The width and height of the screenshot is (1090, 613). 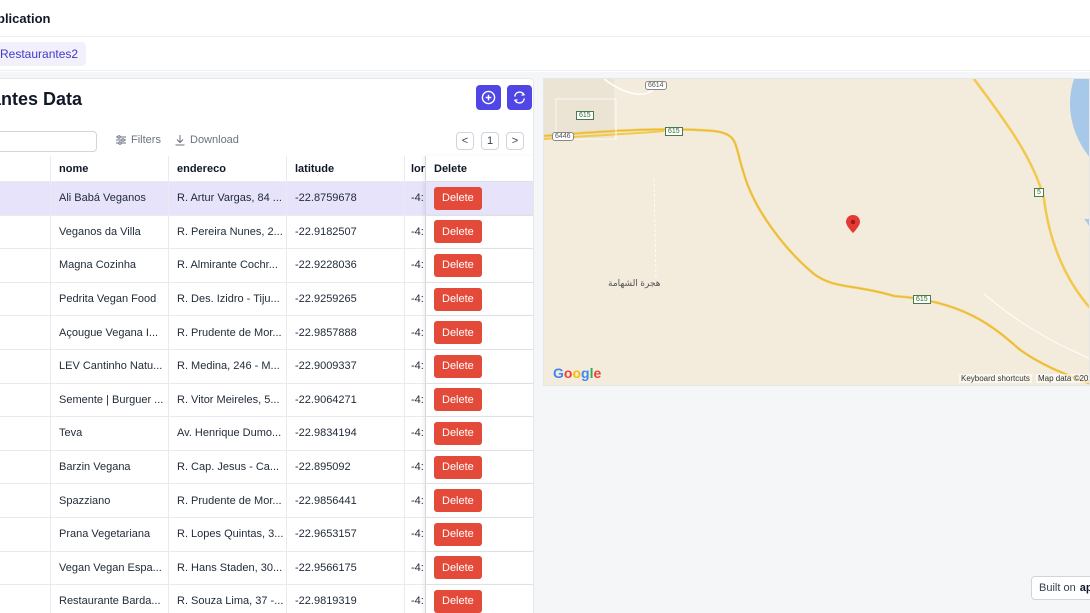 I want to click on latitude-cell: -22.9259265, so click(x=346, y=299).